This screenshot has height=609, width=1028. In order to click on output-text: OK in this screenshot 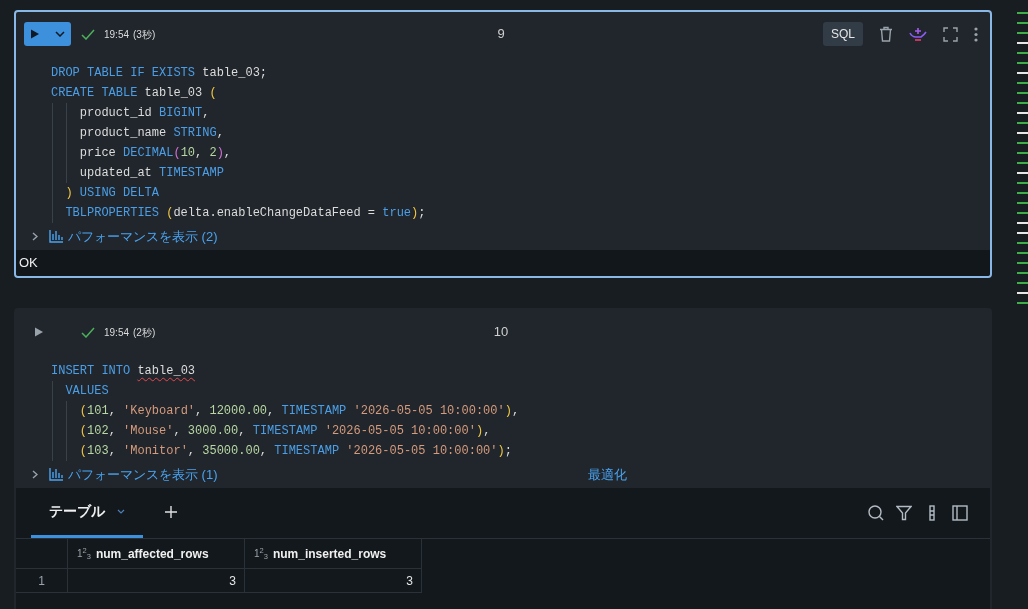, I will do `click(28, 263)`.